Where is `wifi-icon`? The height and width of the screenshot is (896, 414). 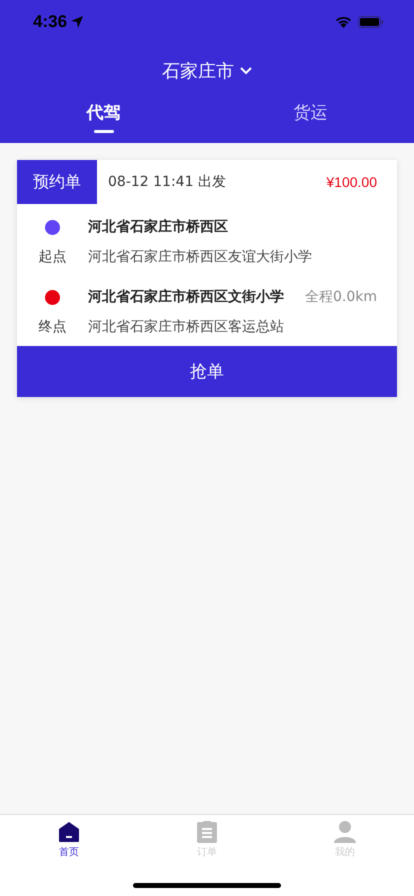
wifi-icon is located at coordinates (343, 22).